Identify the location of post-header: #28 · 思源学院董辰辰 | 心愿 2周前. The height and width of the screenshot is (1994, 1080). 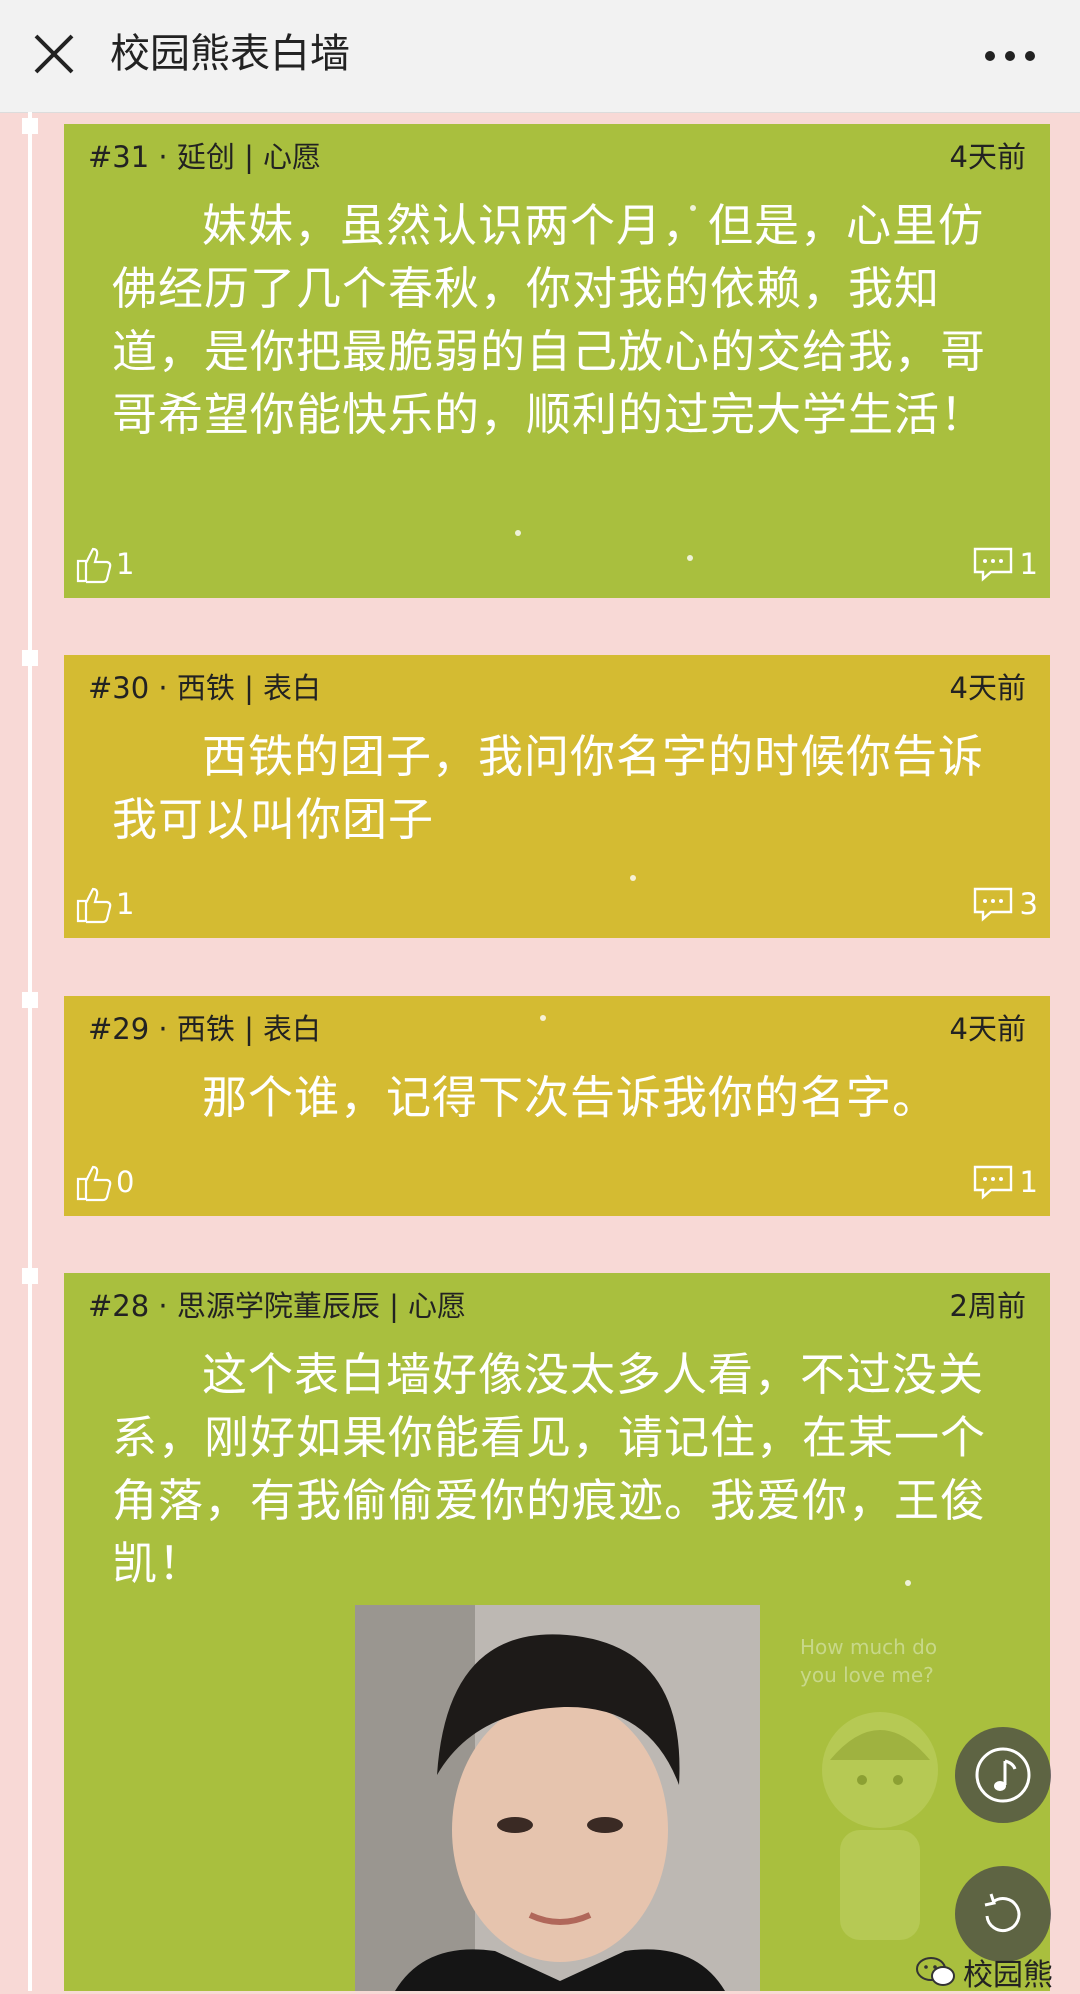
(557, 1306).